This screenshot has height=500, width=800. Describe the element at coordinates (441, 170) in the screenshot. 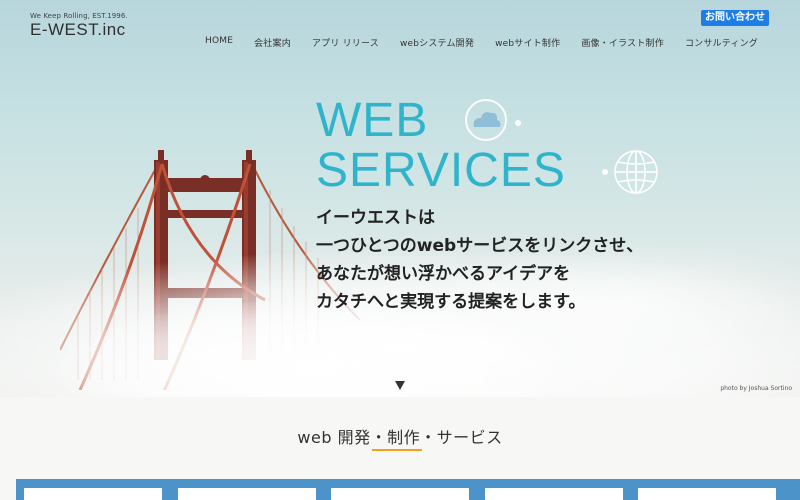

I see `headline-line-2: SERVICES` at that location.